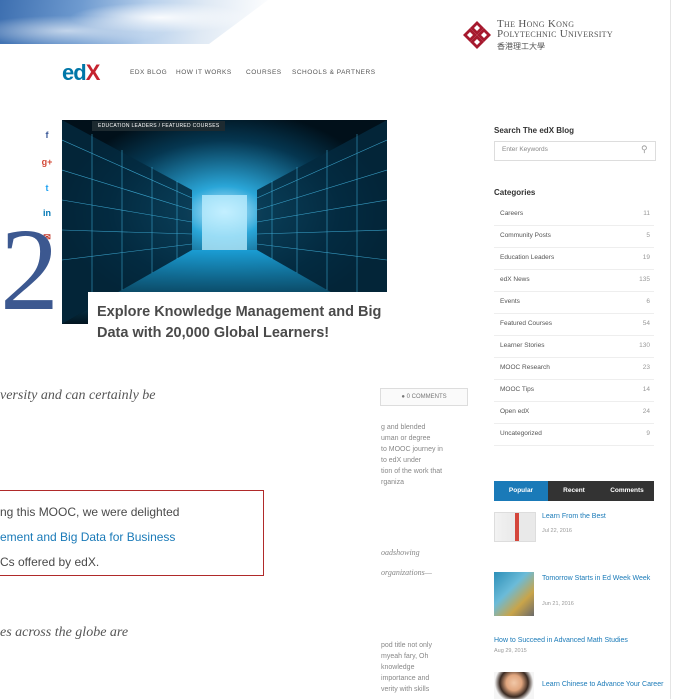 This screenshot has width=683, height=699. Describe the element at coordinates (574, 302) in the screenshot. I see `category-item: Events 6` at that location.